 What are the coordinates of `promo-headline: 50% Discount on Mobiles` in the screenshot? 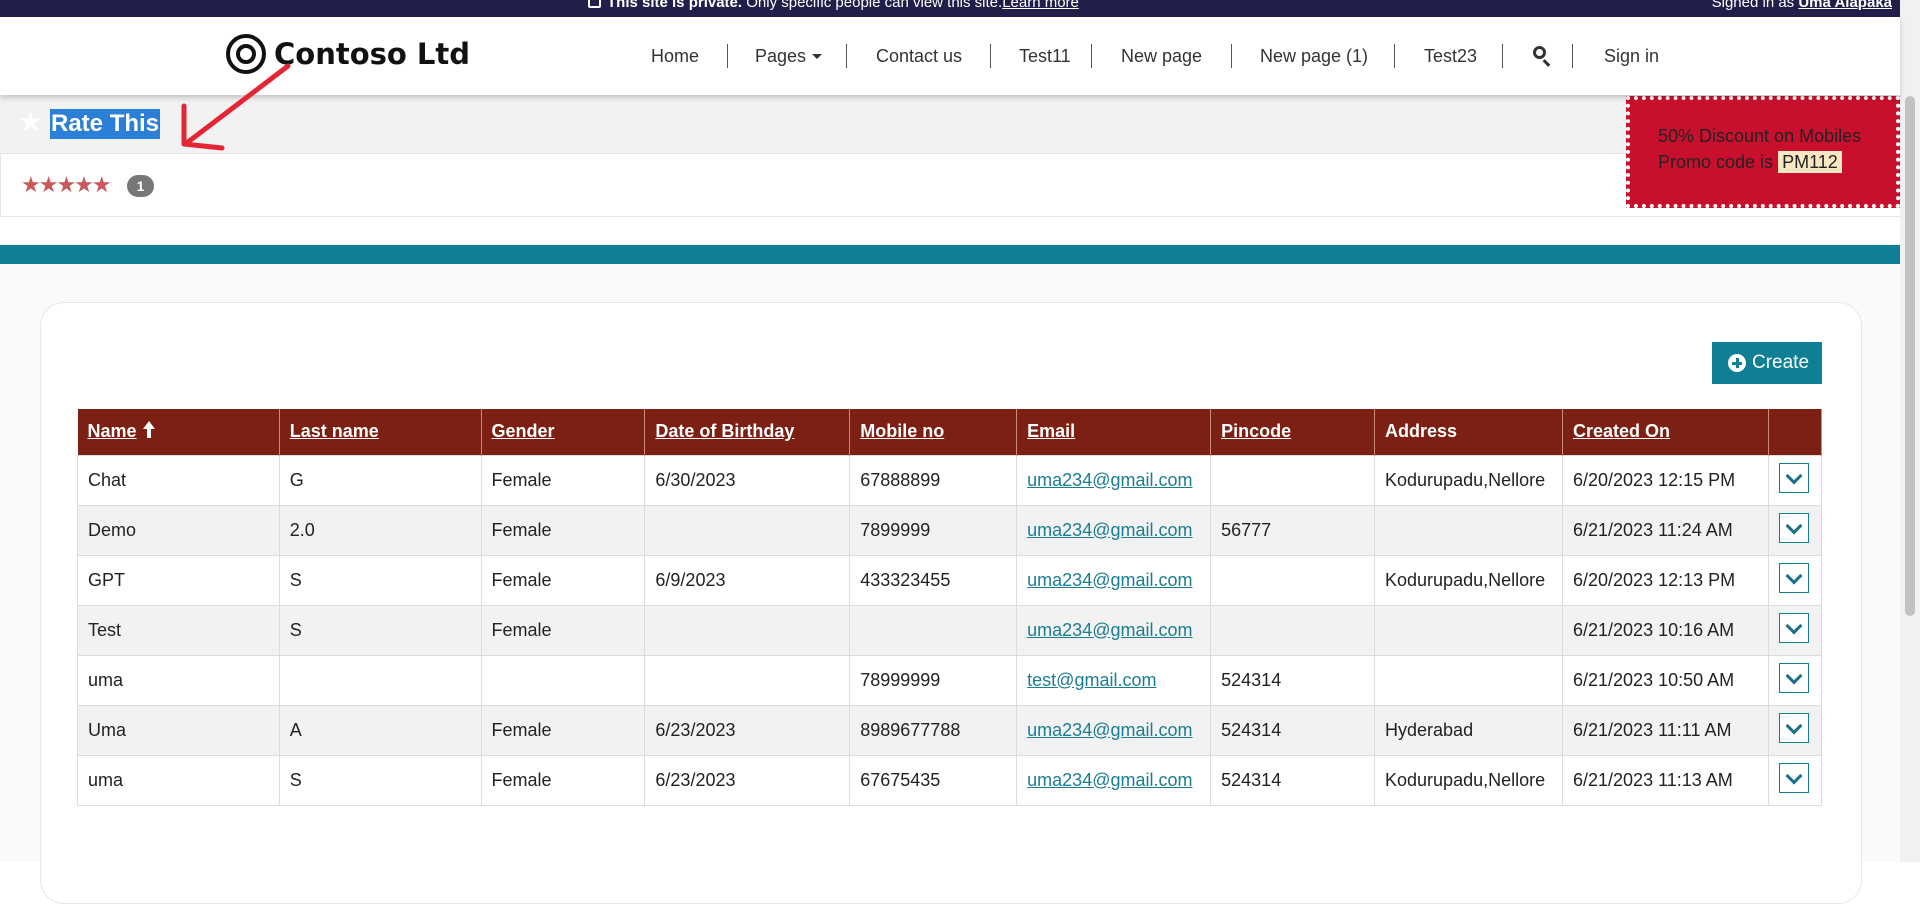 It's located at (1760, 136).